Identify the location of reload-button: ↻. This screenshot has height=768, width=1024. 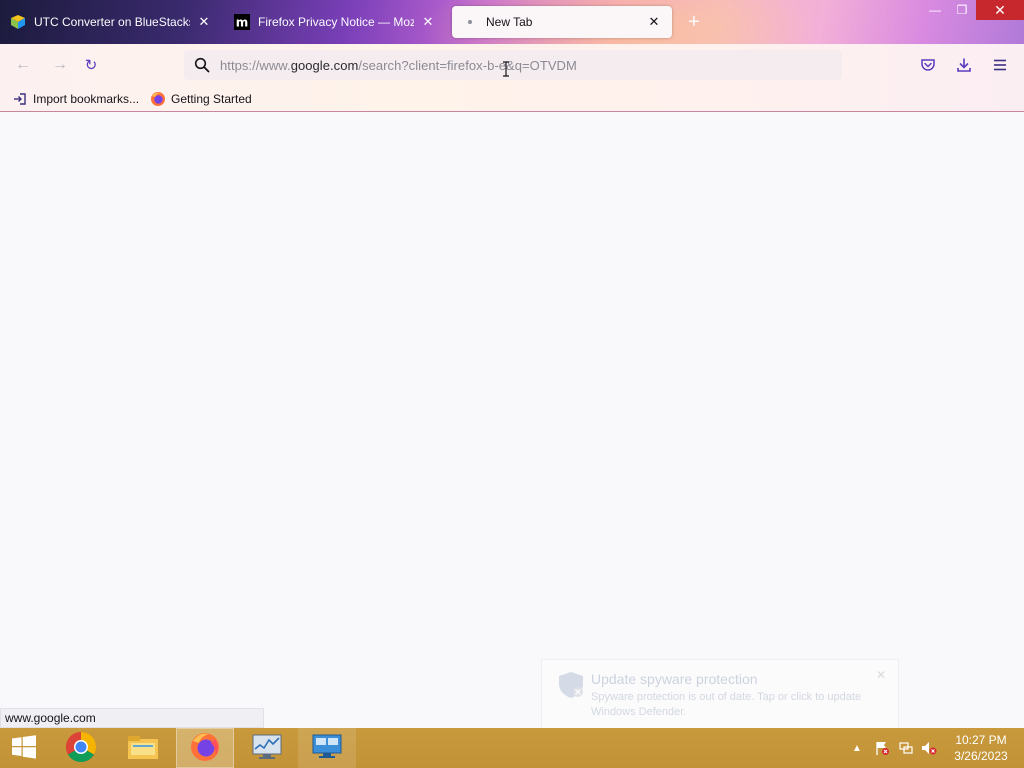
(91, 65).